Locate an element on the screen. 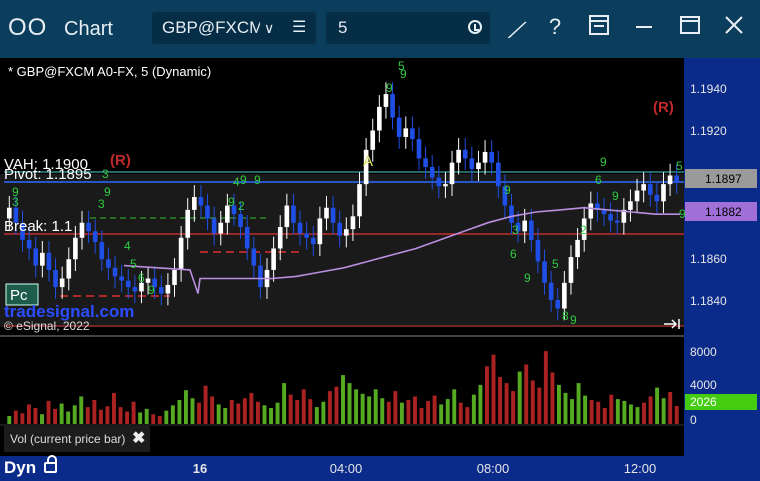  menu-icon: ☰ is located at coordinates (299, 28).